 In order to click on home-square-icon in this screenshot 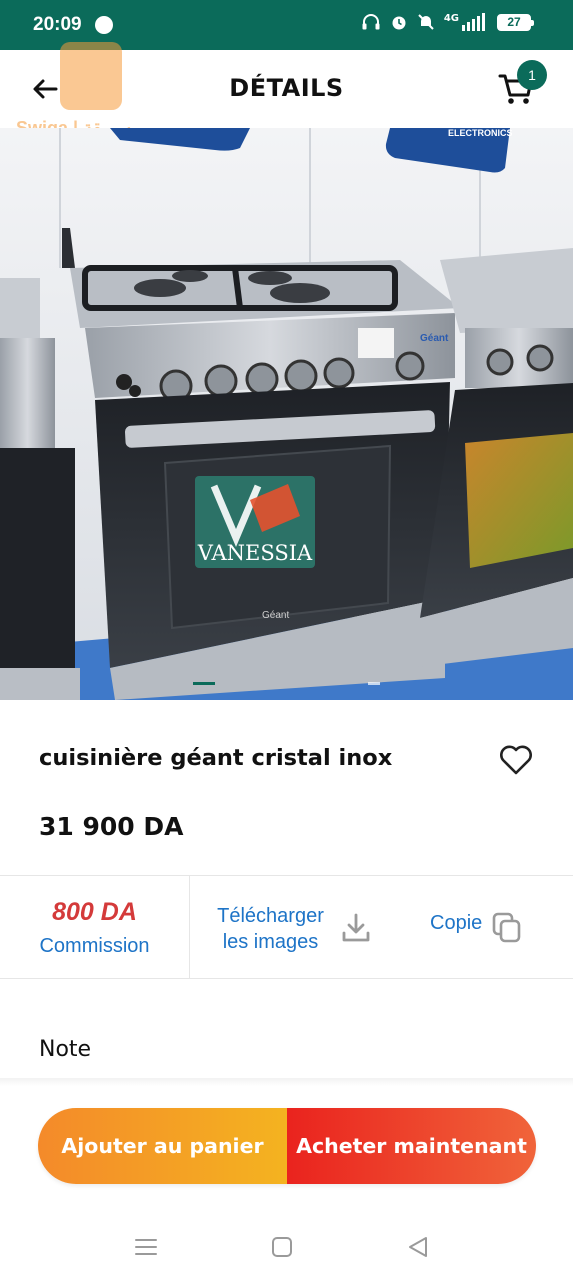, I will do `click(282, 1247)`.